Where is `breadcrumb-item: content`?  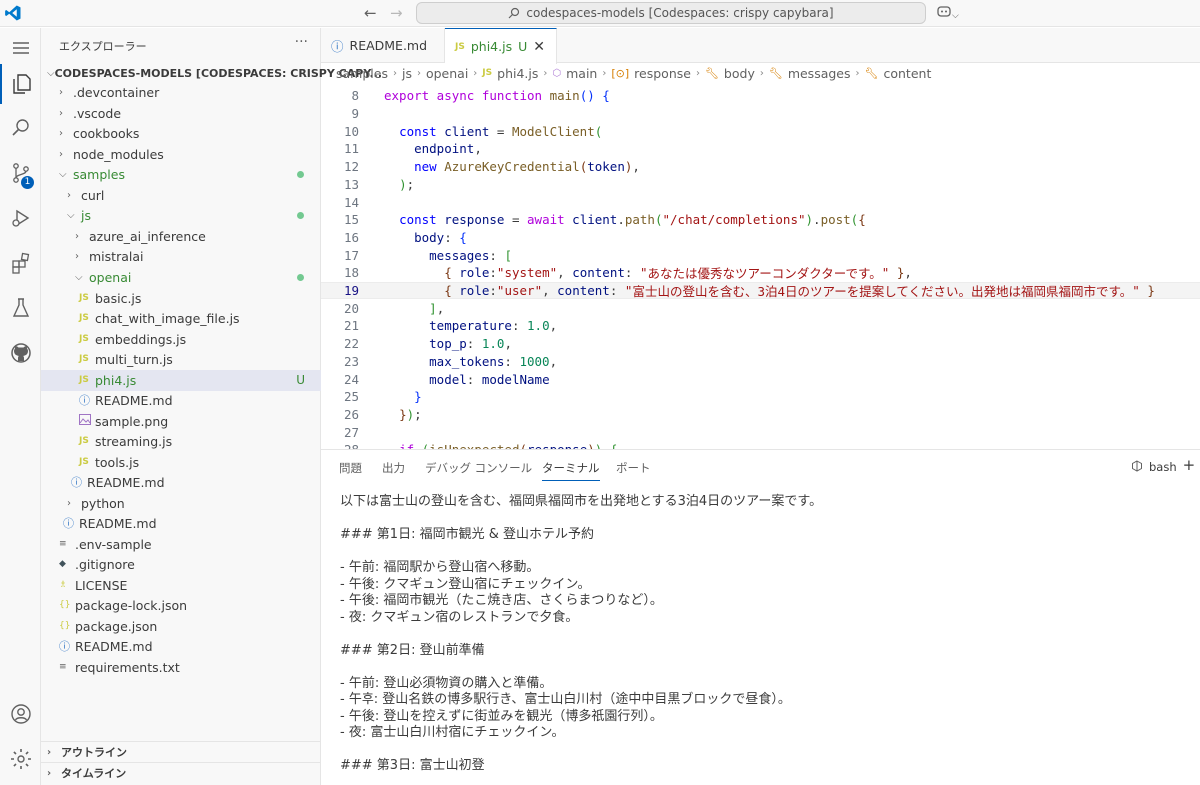
breadcrumb-item: content is located at coordinates (907, 73).